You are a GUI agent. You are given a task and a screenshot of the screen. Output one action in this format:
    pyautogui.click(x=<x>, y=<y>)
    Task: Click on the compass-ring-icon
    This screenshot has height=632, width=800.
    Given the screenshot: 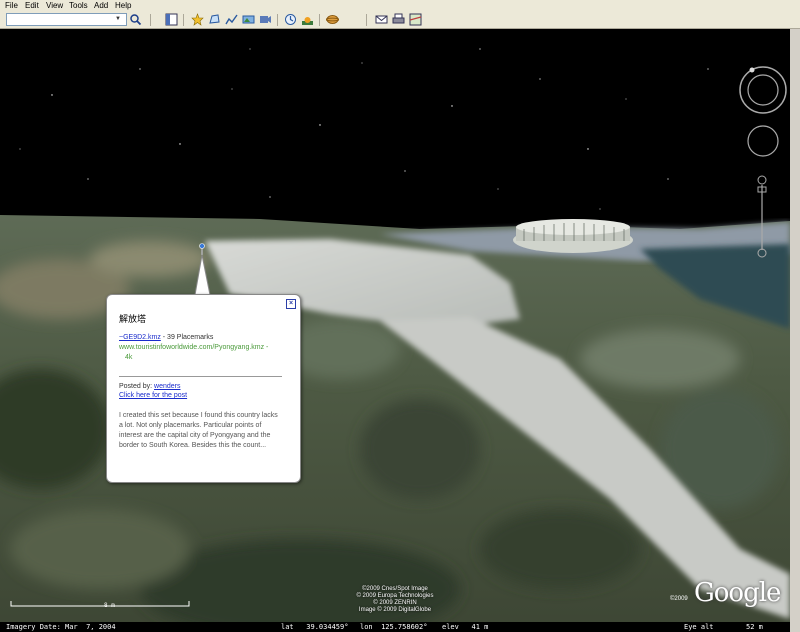 What is the action you would take?
    pyautogui.click(x=763, y=90)
    